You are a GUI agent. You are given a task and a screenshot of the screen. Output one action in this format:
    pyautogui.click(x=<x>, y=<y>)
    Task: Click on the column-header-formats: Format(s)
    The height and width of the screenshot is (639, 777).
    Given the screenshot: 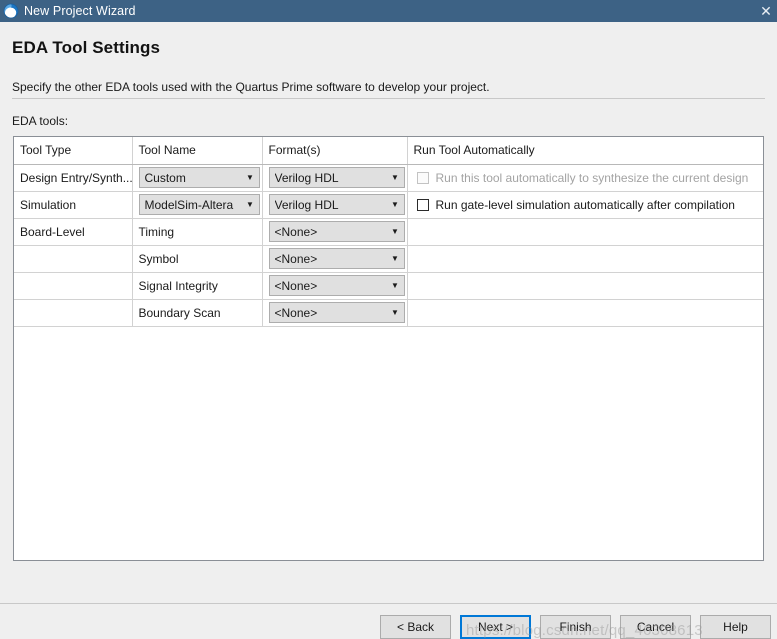 What is the action you would take?
    pyautogui.click(x=335, y=151)
    